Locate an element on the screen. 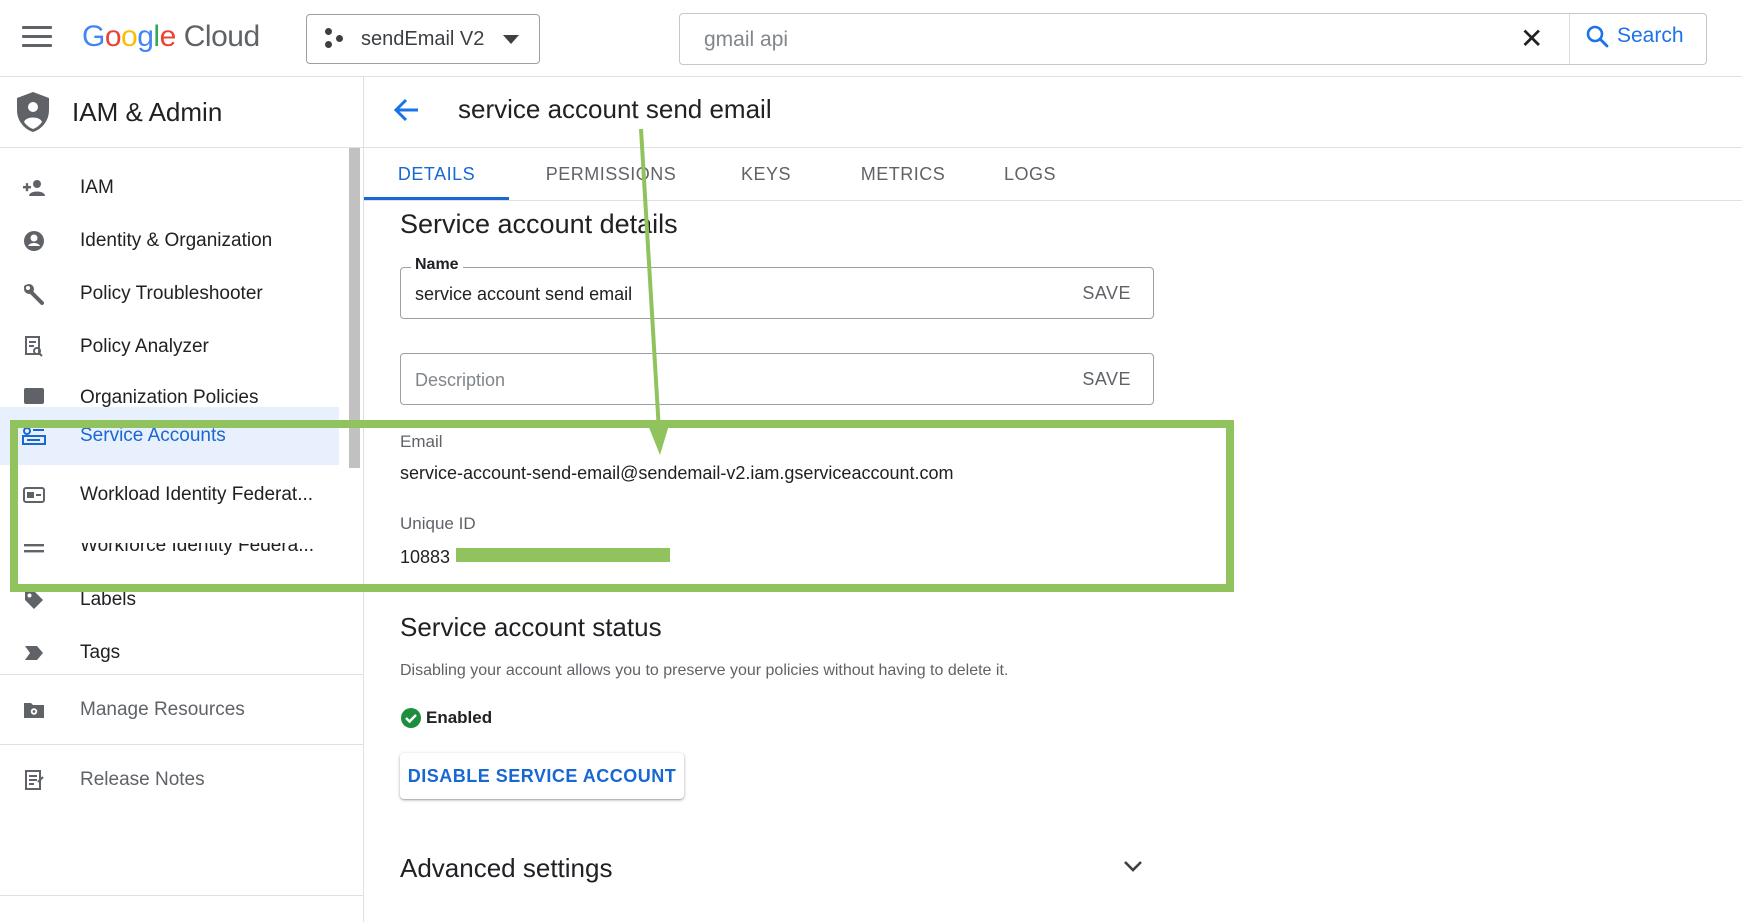 The image size is (1742, 922). logo-letter: e is located at coordinates (168, 36).